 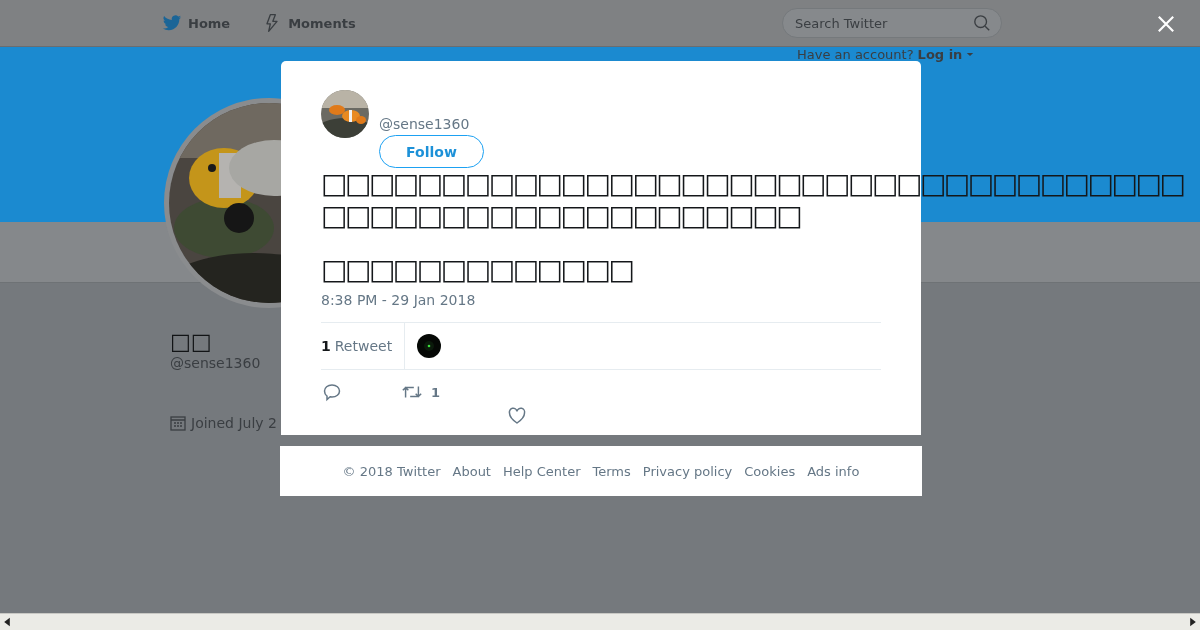 I want to click on reply-icon, so click(x=332, y=392).